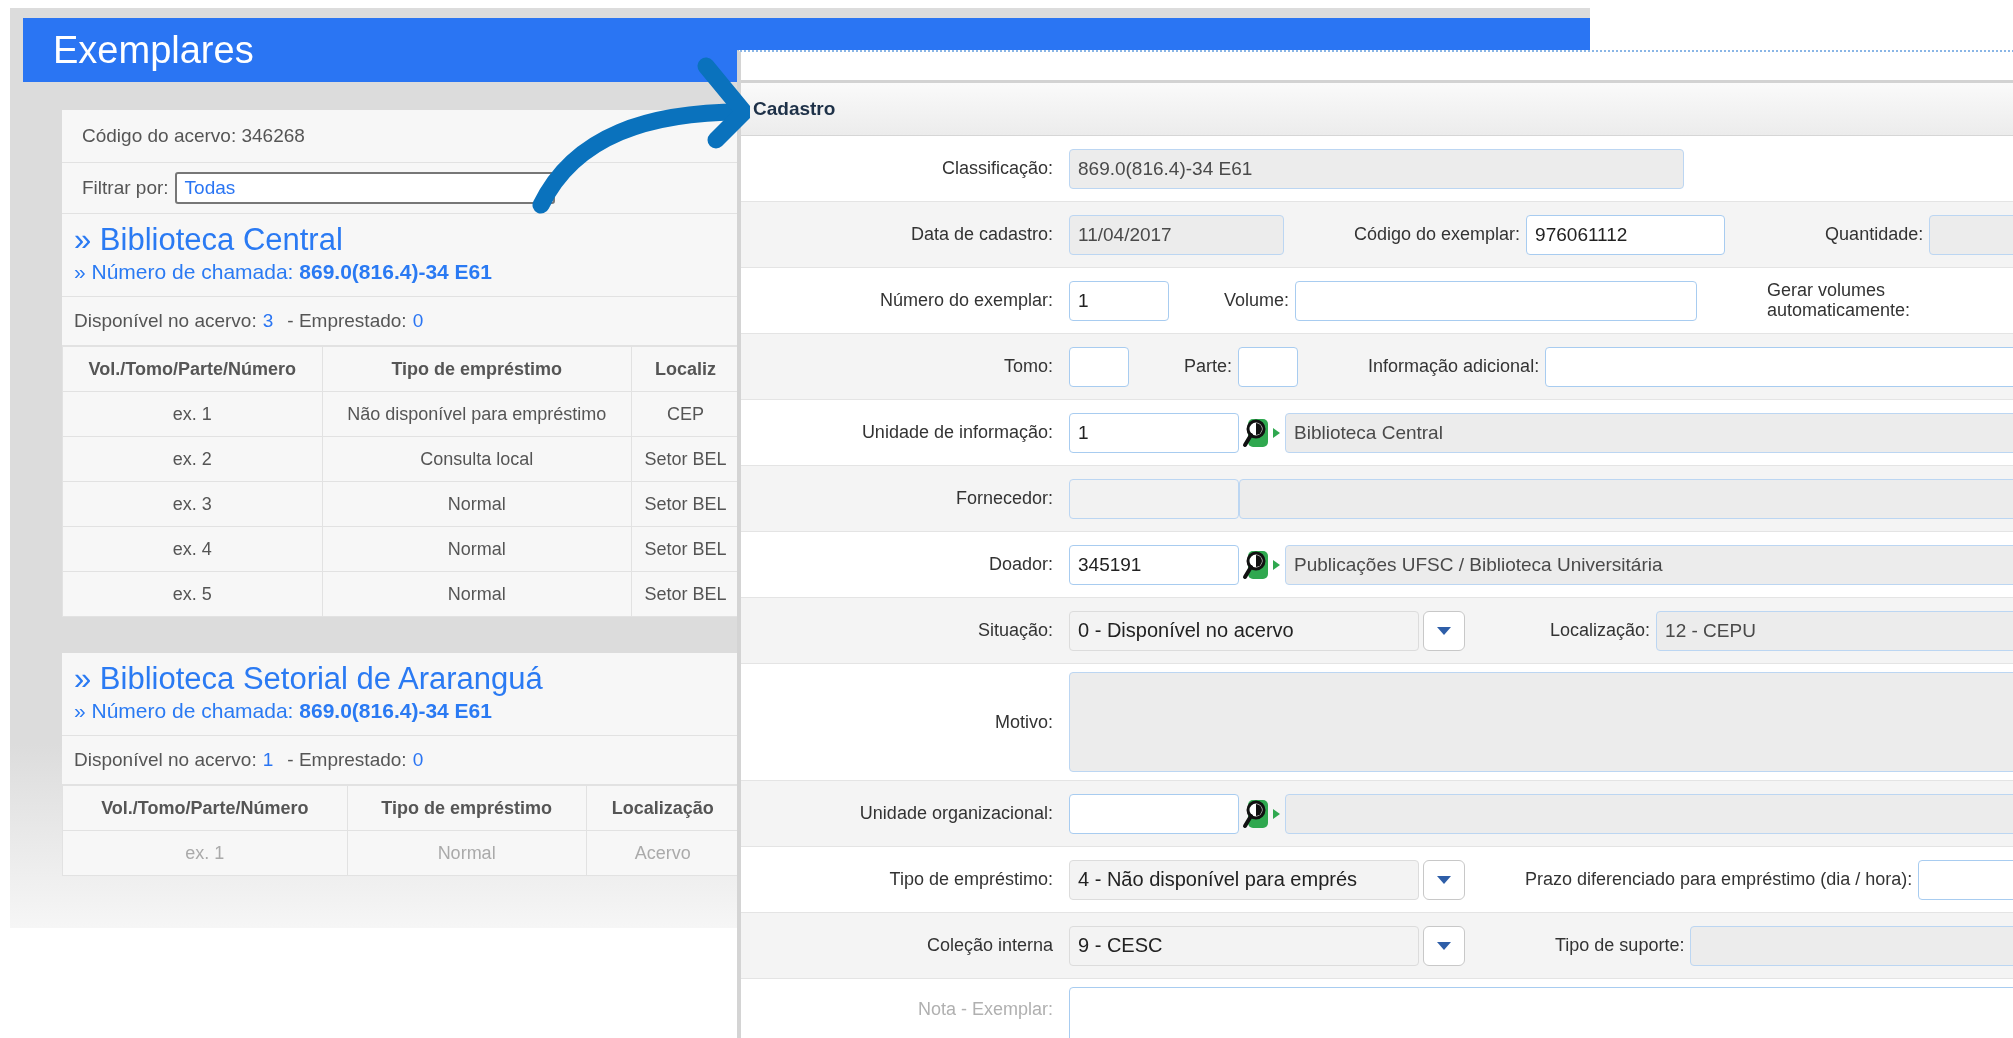 The width and height of the screenshot is (2013, 1038). I want to click on field-label: Nota - Exemplar:, so click(984, 1009).